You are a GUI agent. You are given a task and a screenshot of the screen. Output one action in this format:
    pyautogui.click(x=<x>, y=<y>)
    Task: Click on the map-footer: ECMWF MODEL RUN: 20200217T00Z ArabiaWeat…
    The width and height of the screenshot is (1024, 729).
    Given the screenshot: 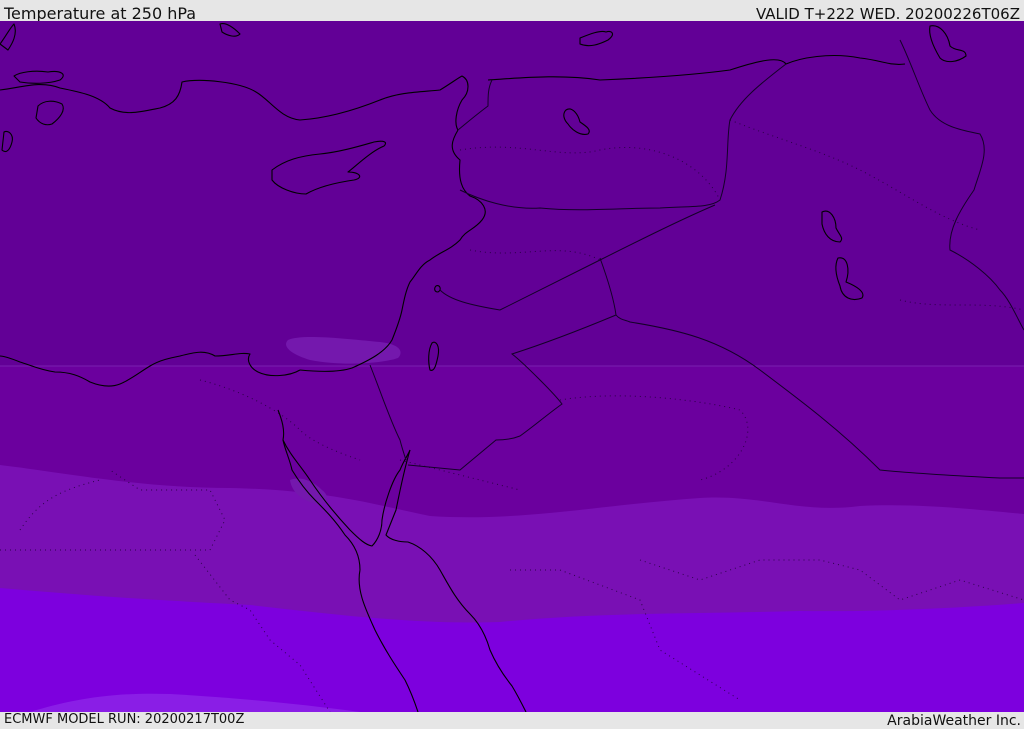 What is the action you would take?
    pyautogui.click(x=512, y=720)
    